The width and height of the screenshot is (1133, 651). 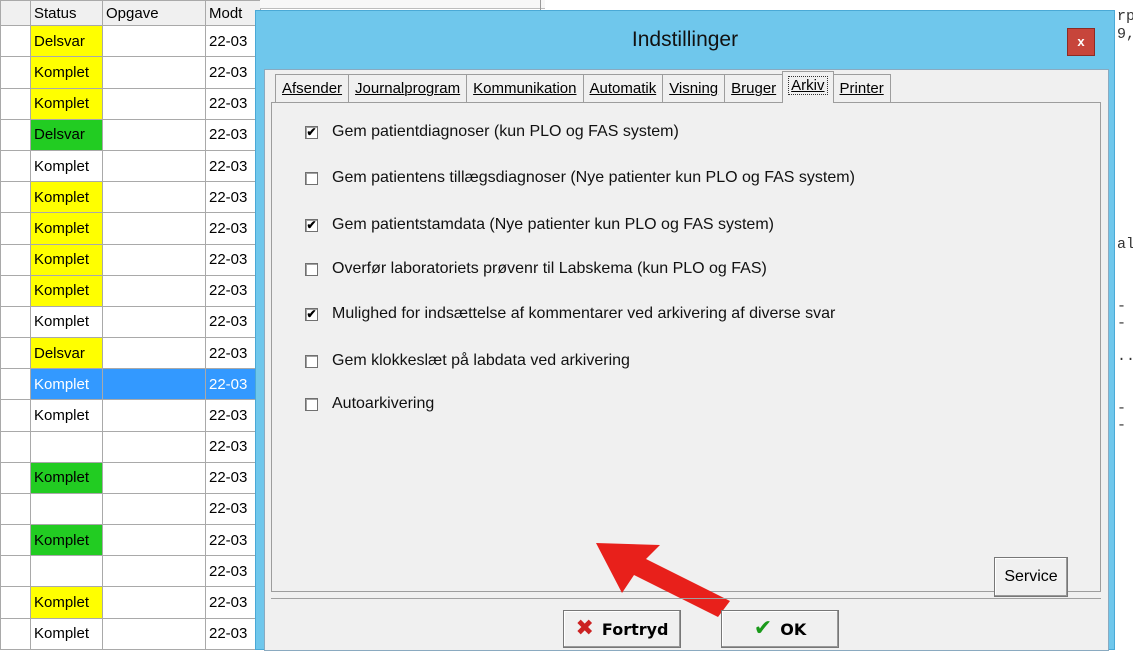 What do you see at coordinates (312, 88) in the screenshot?
I see `tab-afsender: Afsender` at bounding box center [312, 88].